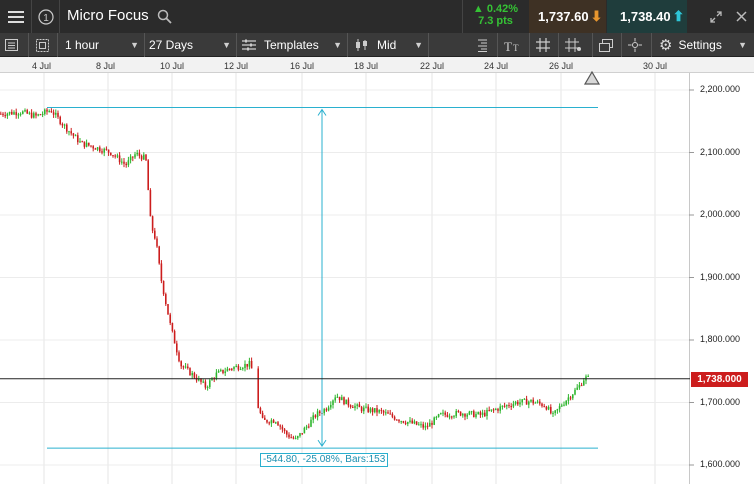 The image size is (754, 484). What do you see at coordinates (720, 401) in the screenshot?
I see `y-tick-label: 1,700.000` at bounding box center [720, 401].